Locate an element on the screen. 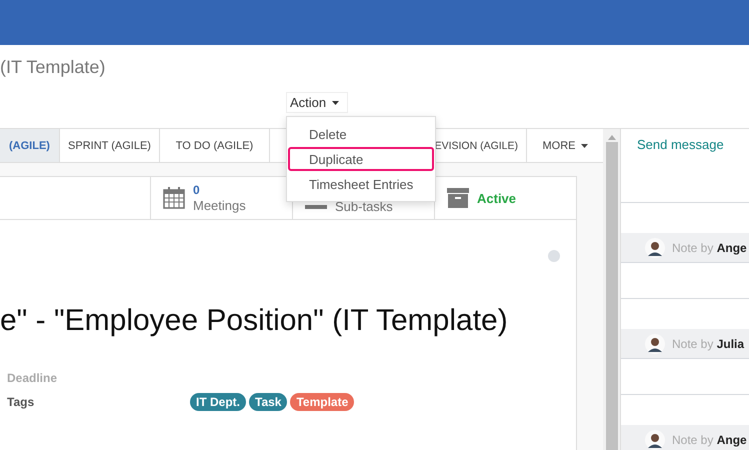  tag: IT Dept. is located at coordinates (218, 402).